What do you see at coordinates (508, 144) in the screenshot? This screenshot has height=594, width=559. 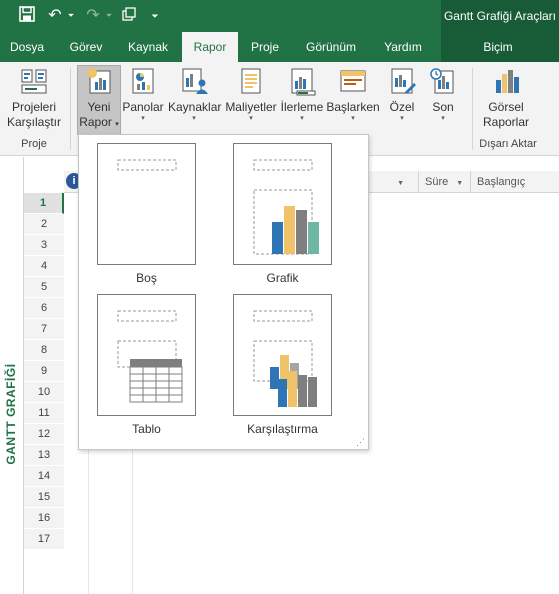 I see `group-label-export: Dışarı Aktar` at bounding box center [508, 144].